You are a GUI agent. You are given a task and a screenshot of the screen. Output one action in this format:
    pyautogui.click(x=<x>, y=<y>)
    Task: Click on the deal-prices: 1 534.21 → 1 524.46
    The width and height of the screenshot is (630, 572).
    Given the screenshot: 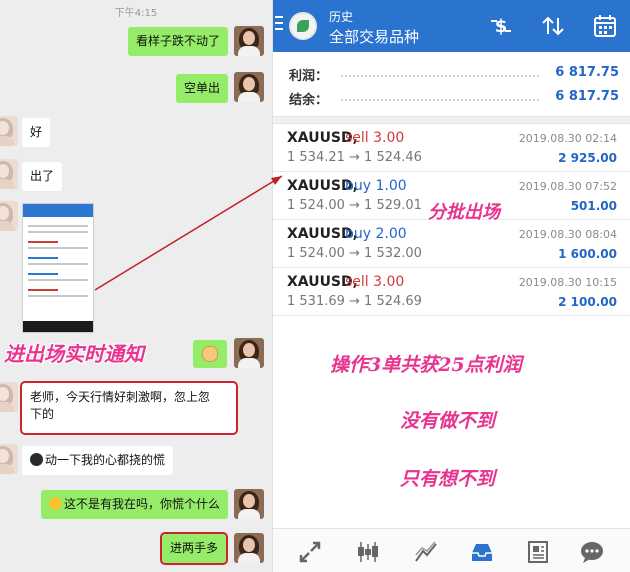 What is the action you would take?
    pyautogui.click(x=354, y=157)
    